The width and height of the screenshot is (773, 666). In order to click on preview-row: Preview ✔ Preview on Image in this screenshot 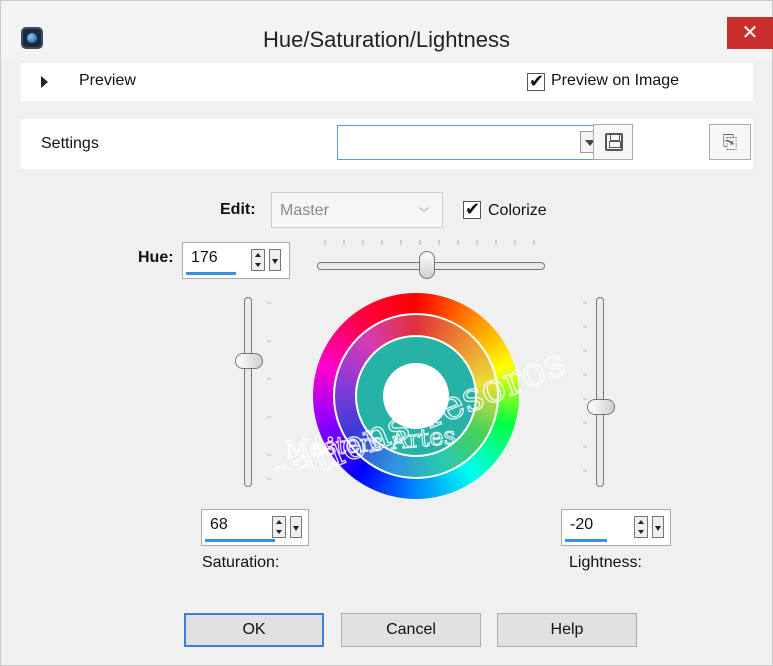, I will do `click(387, 82)`.